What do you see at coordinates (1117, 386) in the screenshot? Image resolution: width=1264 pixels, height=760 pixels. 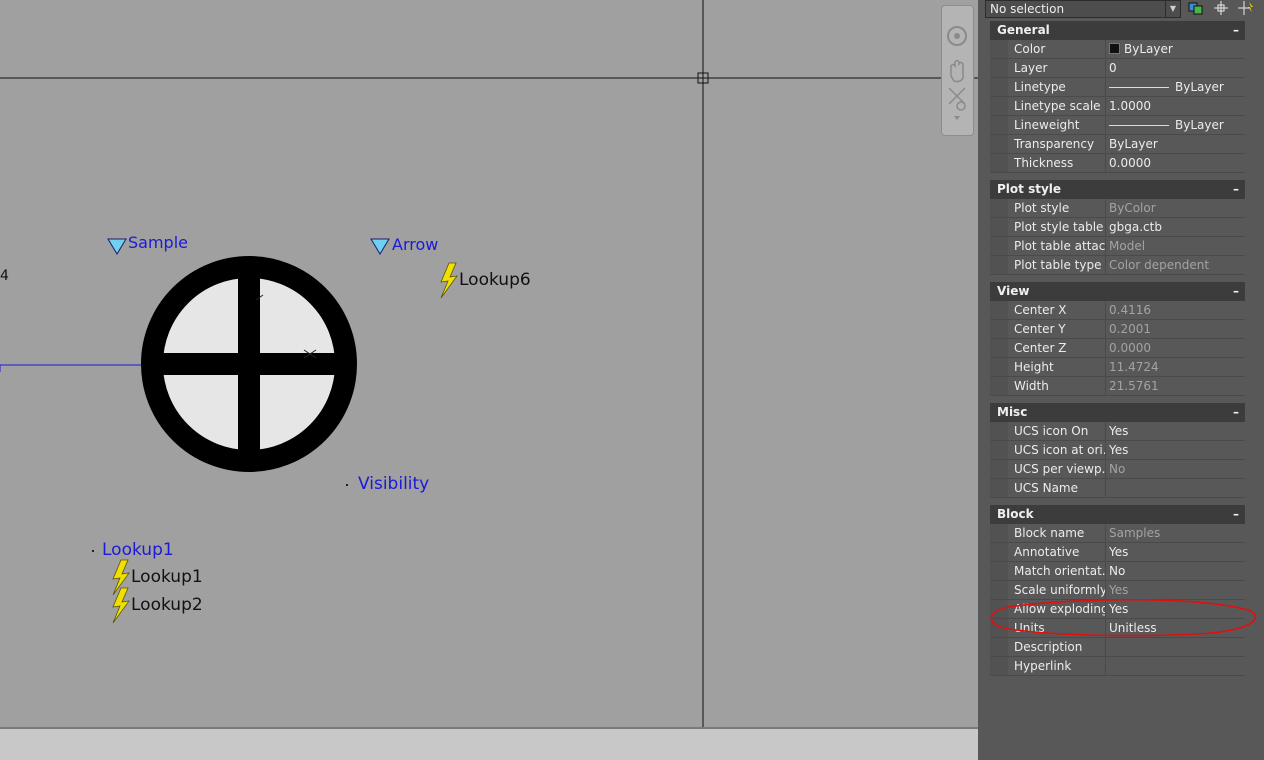 I see `property-row-width: Width 21.5761` at bounding box center [1117, 386].